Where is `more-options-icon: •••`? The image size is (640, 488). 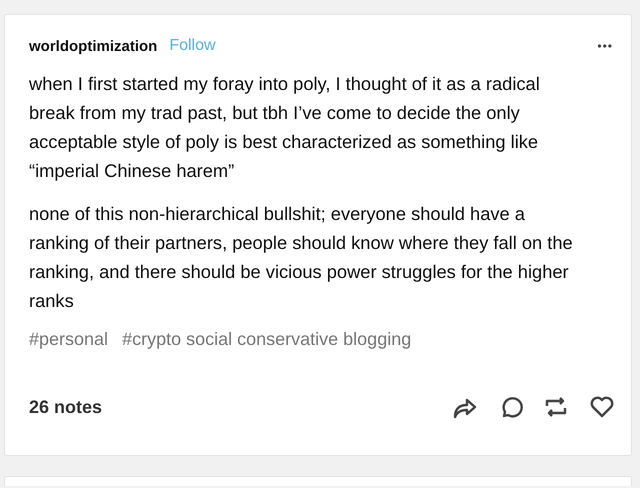
more-options-icon: ••• is located at coordinates (605, 46).